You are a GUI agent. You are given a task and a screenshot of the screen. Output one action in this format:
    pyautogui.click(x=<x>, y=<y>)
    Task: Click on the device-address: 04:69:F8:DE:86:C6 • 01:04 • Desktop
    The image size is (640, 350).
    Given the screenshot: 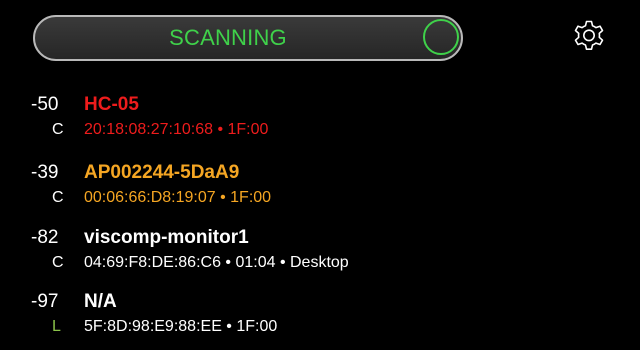 What is the action you would take?
    pyautogui.click(x=216, y=262)
    